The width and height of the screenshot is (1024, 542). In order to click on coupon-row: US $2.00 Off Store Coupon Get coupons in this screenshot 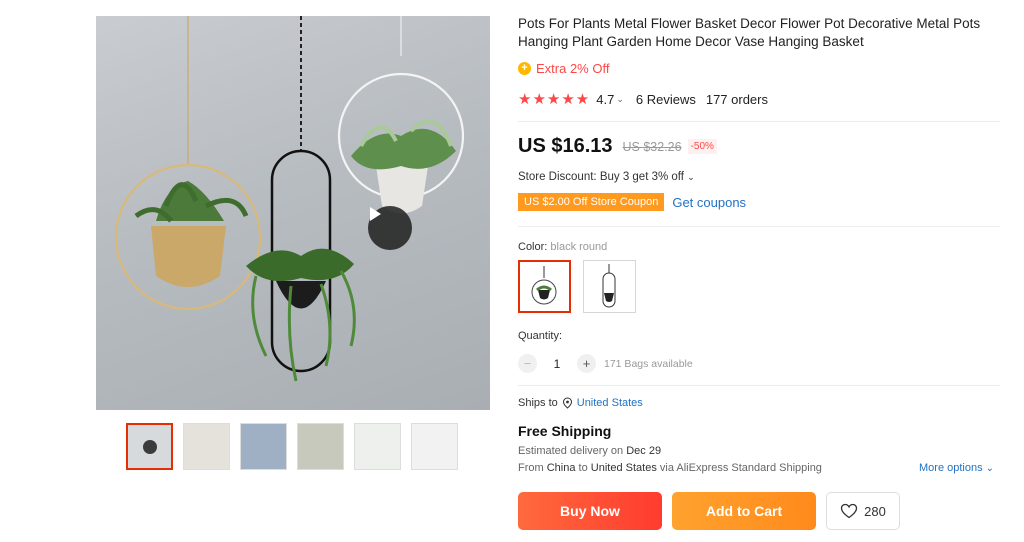, I will do `click(632, 202)`.